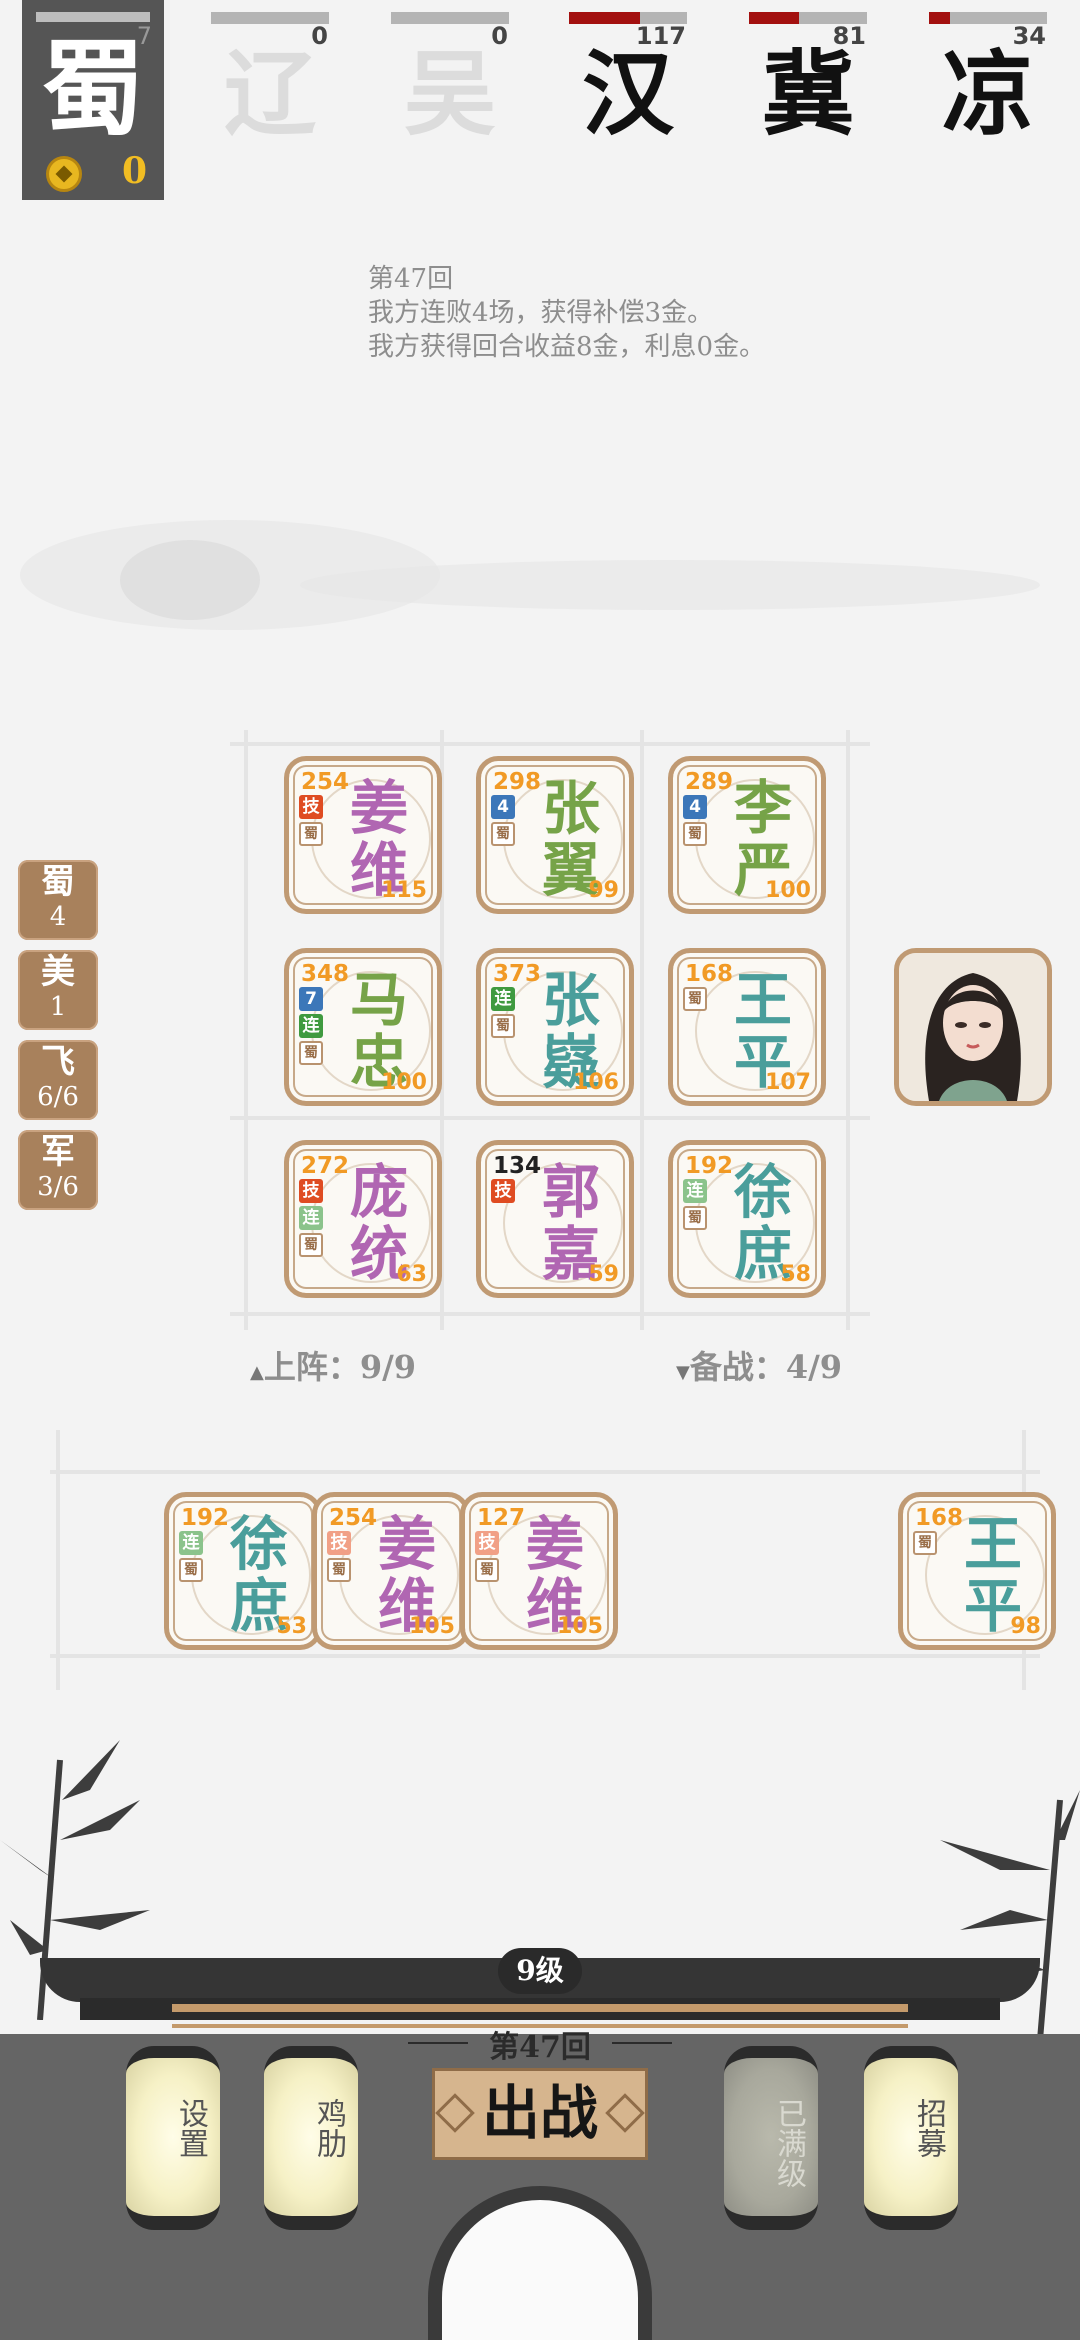 The height and width of the screenshot is (2340, 1080). I want to click on unit-card: 192 连蜀 徐庶 58, so click(747, 1219).